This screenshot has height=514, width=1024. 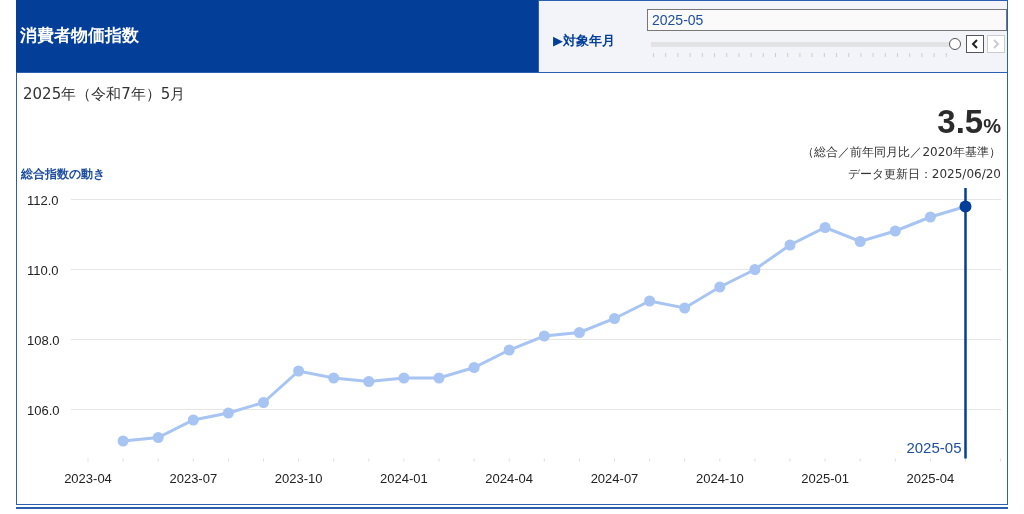 What do you see at coordinates (614, 478) in the screenshot?
I see `x-tick-label: 2024-07` at bounding box center [614, 478].